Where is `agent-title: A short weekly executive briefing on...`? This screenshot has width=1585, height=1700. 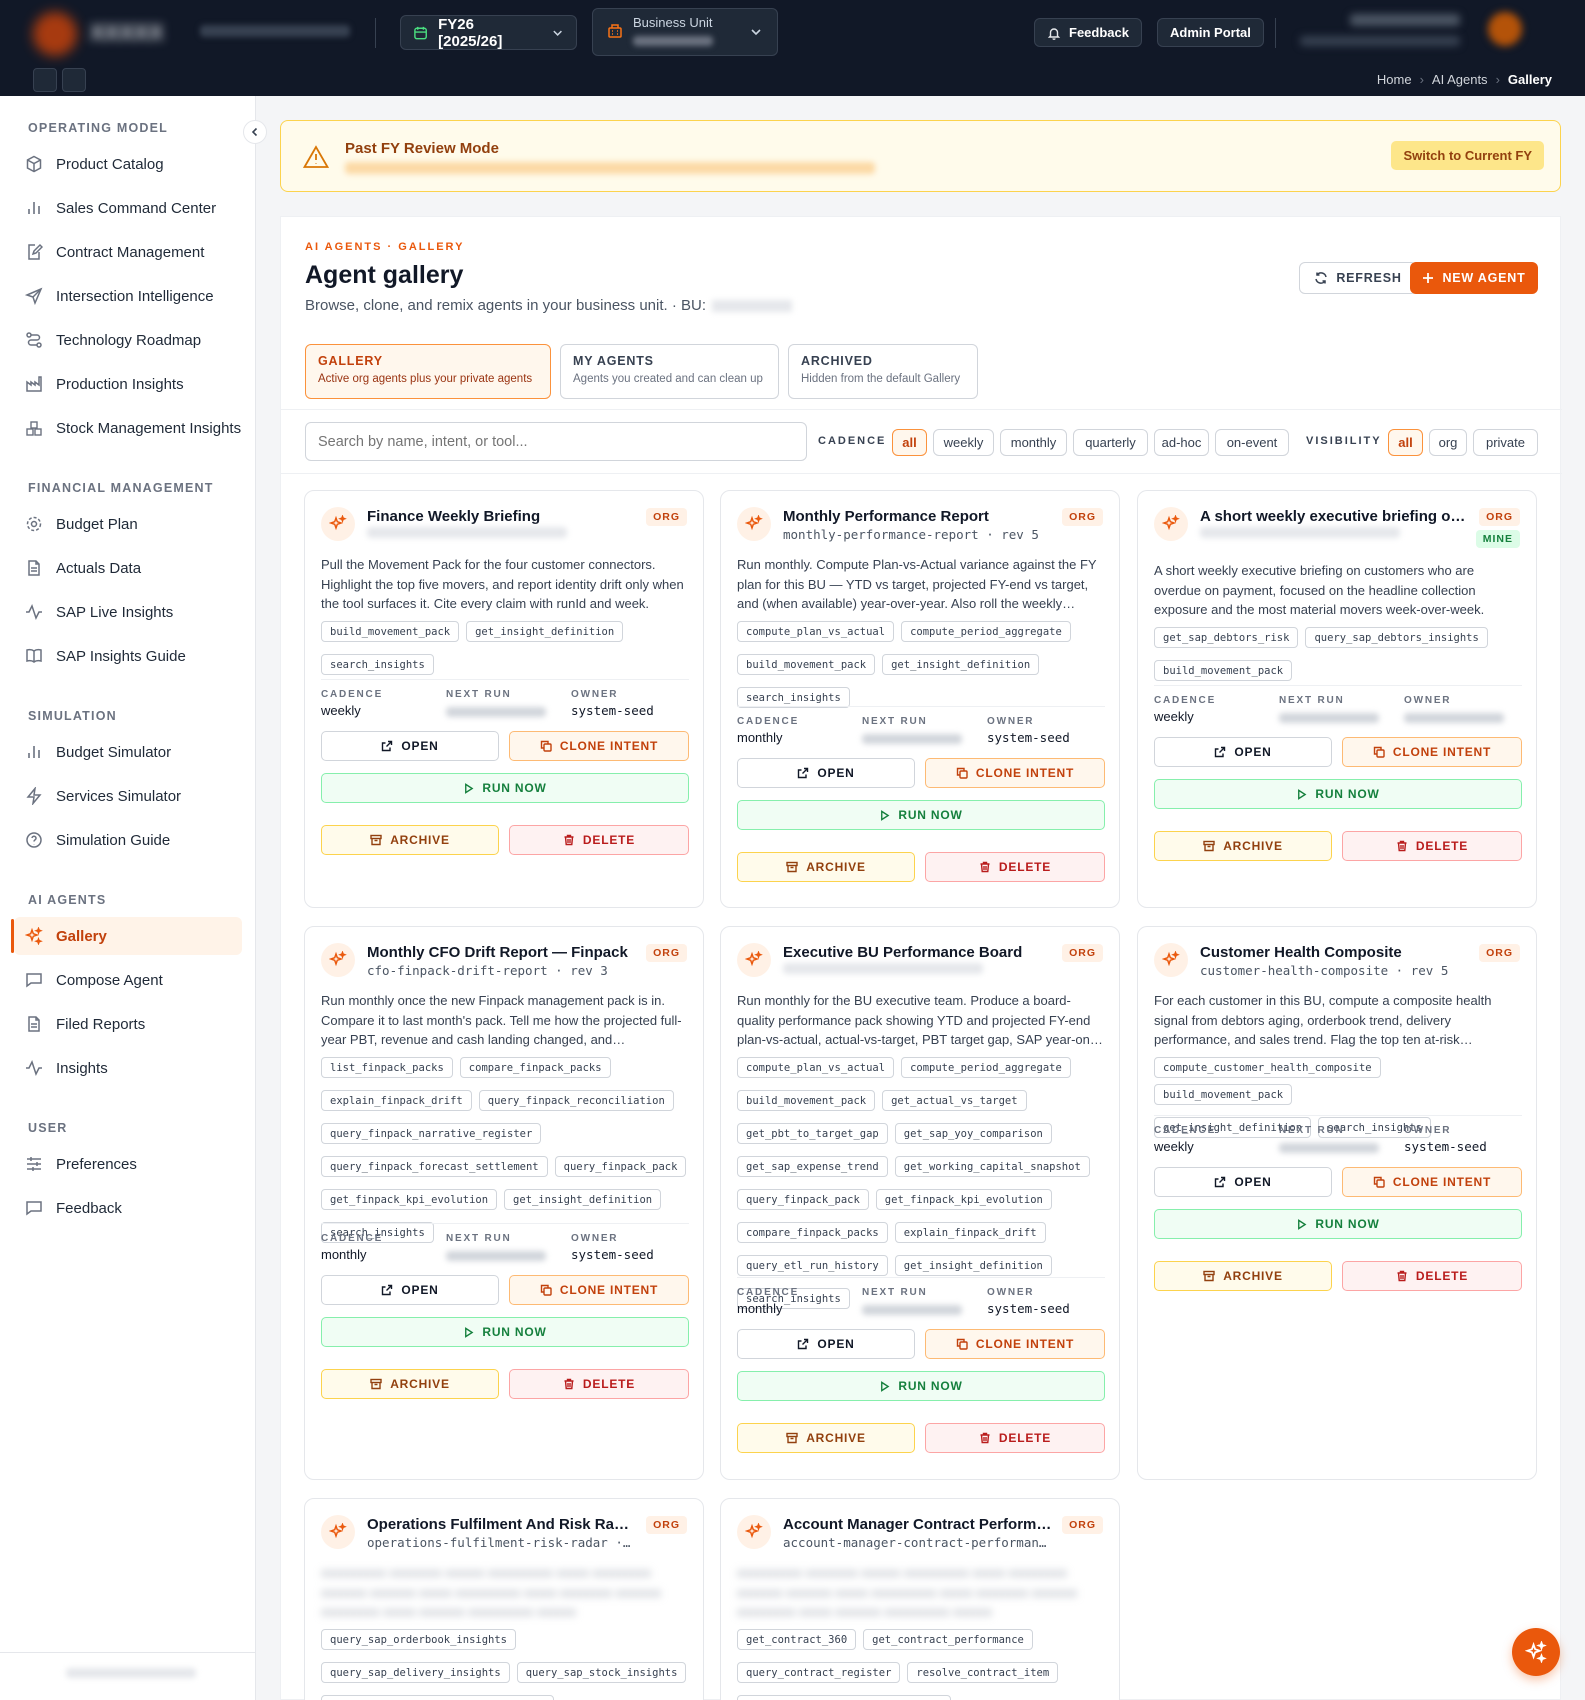
agent-title: A short weekly executive briefing on... is located at coordinates (1335, 516).